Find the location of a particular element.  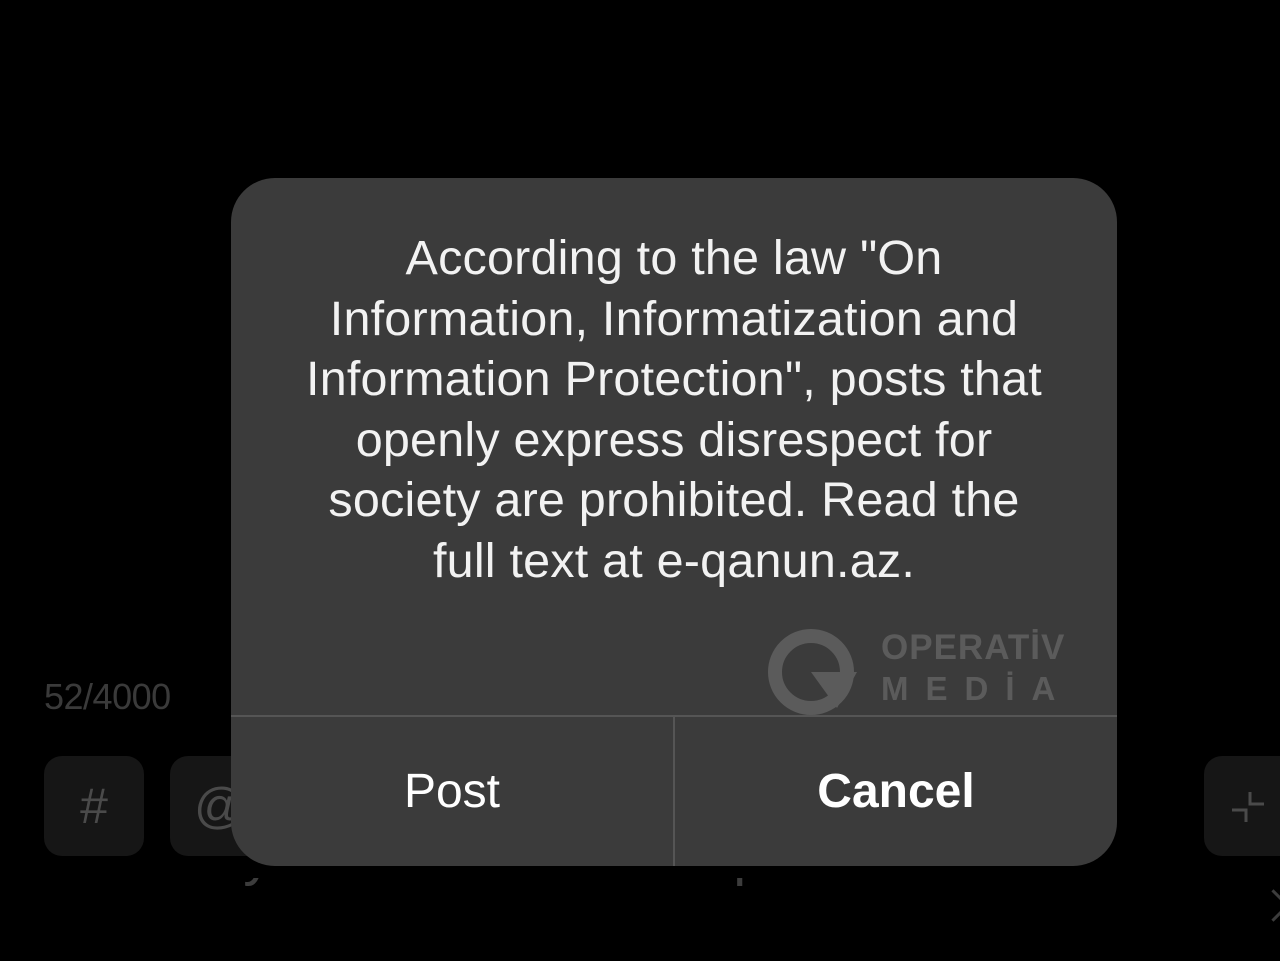

watermark: OPERATİV MEDİA is located at coordinates (917, 673).